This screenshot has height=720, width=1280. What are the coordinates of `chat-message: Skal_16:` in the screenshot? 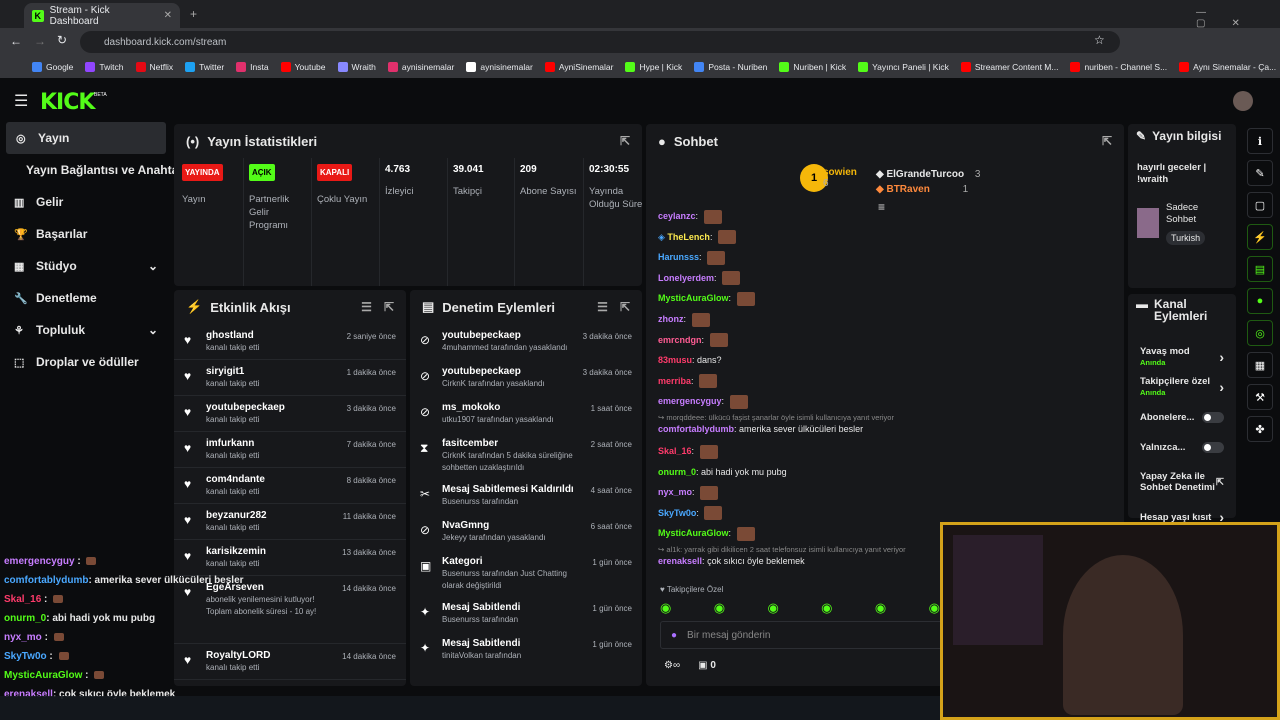 It's located at (885, 451).